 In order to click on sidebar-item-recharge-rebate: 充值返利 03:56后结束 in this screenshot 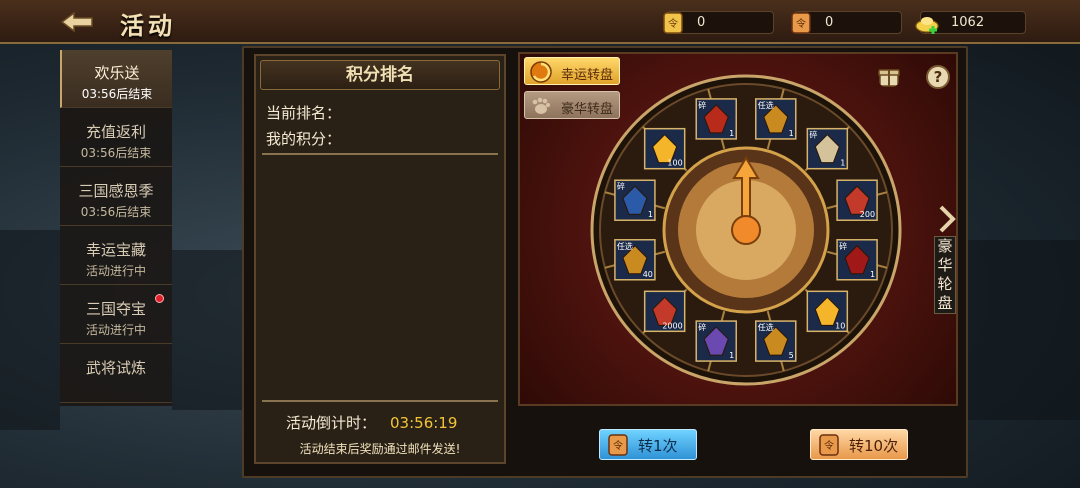, I will do `click(116, 138)`.